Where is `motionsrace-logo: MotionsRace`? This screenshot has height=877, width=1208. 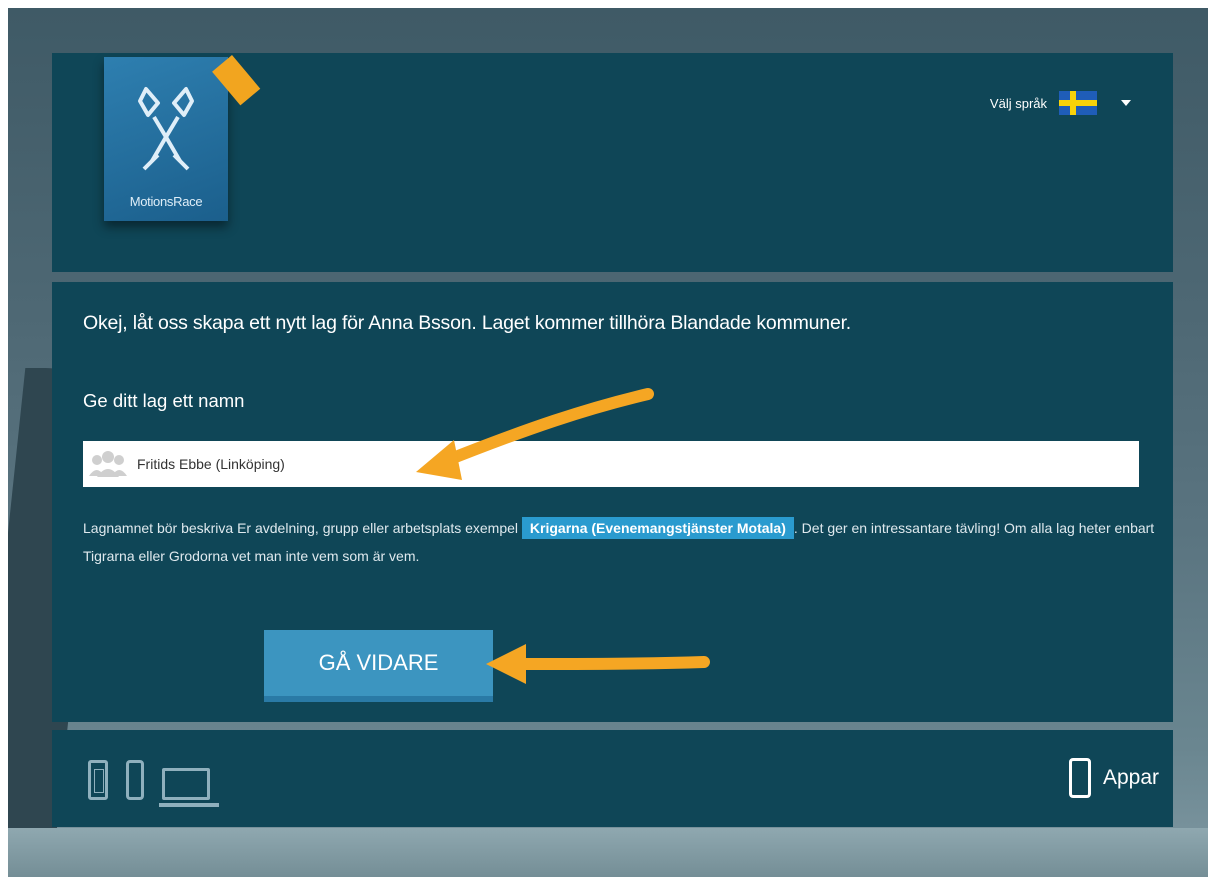
motionsrace-logo: MotionsRace is located at coordinates (182, 138).